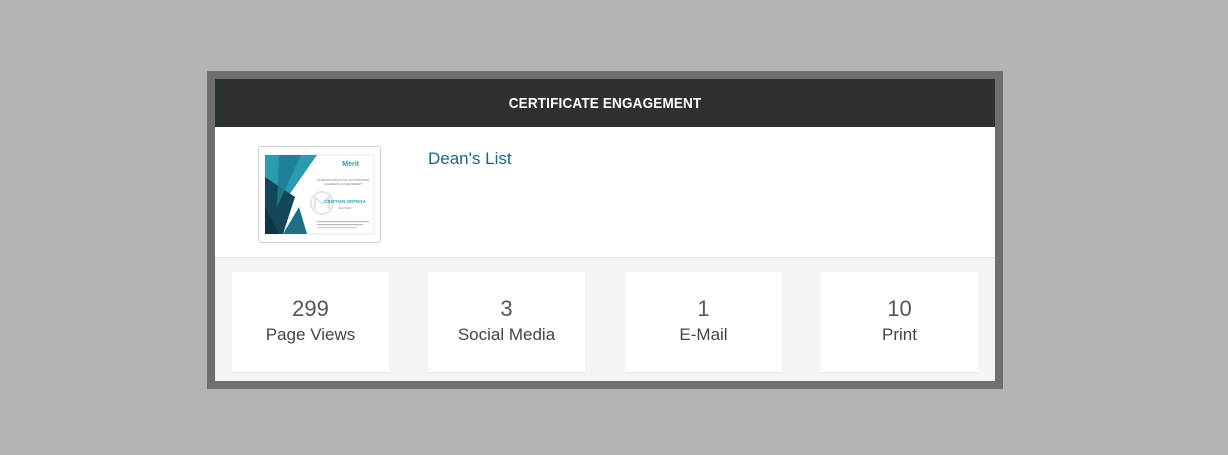  I want to click on stat-value: 3, so click(506, 308).